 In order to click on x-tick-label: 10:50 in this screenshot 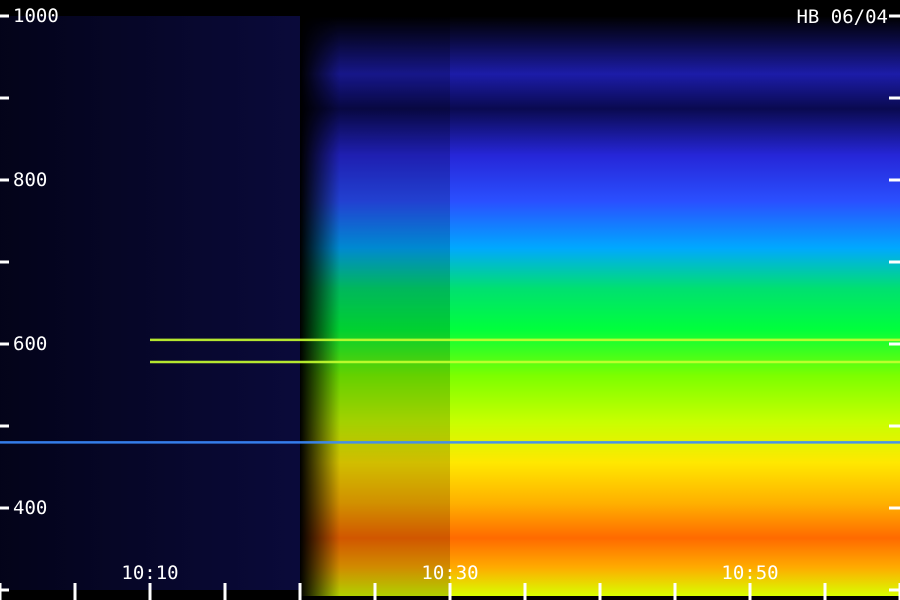, I will do `click(749, 573)`.